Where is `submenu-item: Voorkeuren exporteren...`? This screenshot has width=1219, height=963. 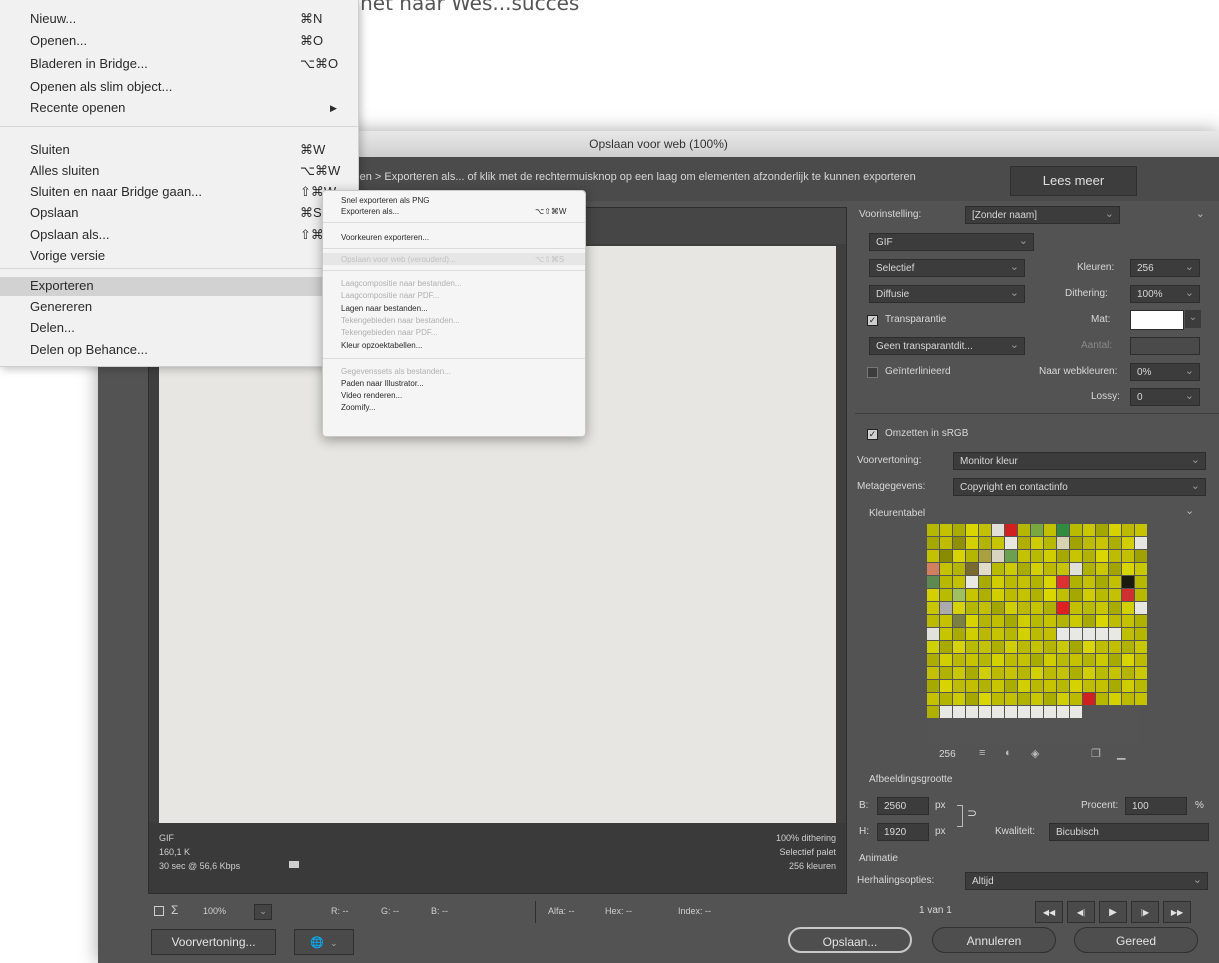 submenu-item: Voorkeuren exporteren... is located at coordinates (385, 237).